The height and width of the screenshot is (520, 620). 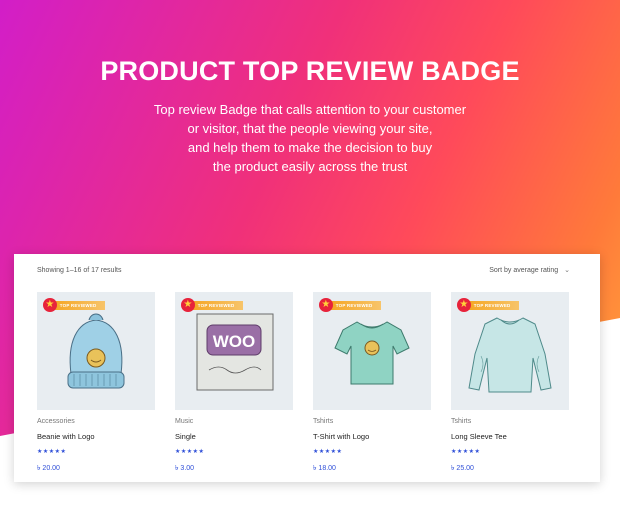 What do you see at coordinates (56, 421) in the screenshot?
I see `product-category: Accessories` at bounding box center [56, 421].